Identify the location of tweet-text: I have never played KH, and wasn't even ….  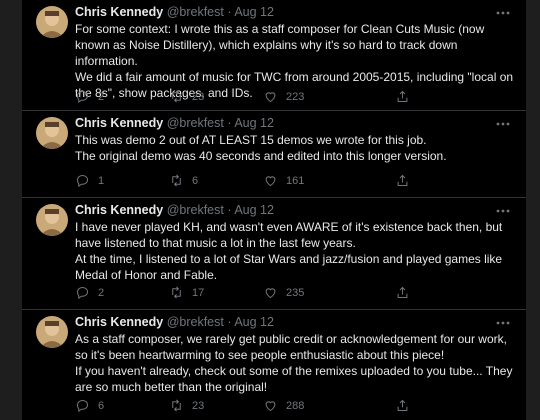
(295, 251).